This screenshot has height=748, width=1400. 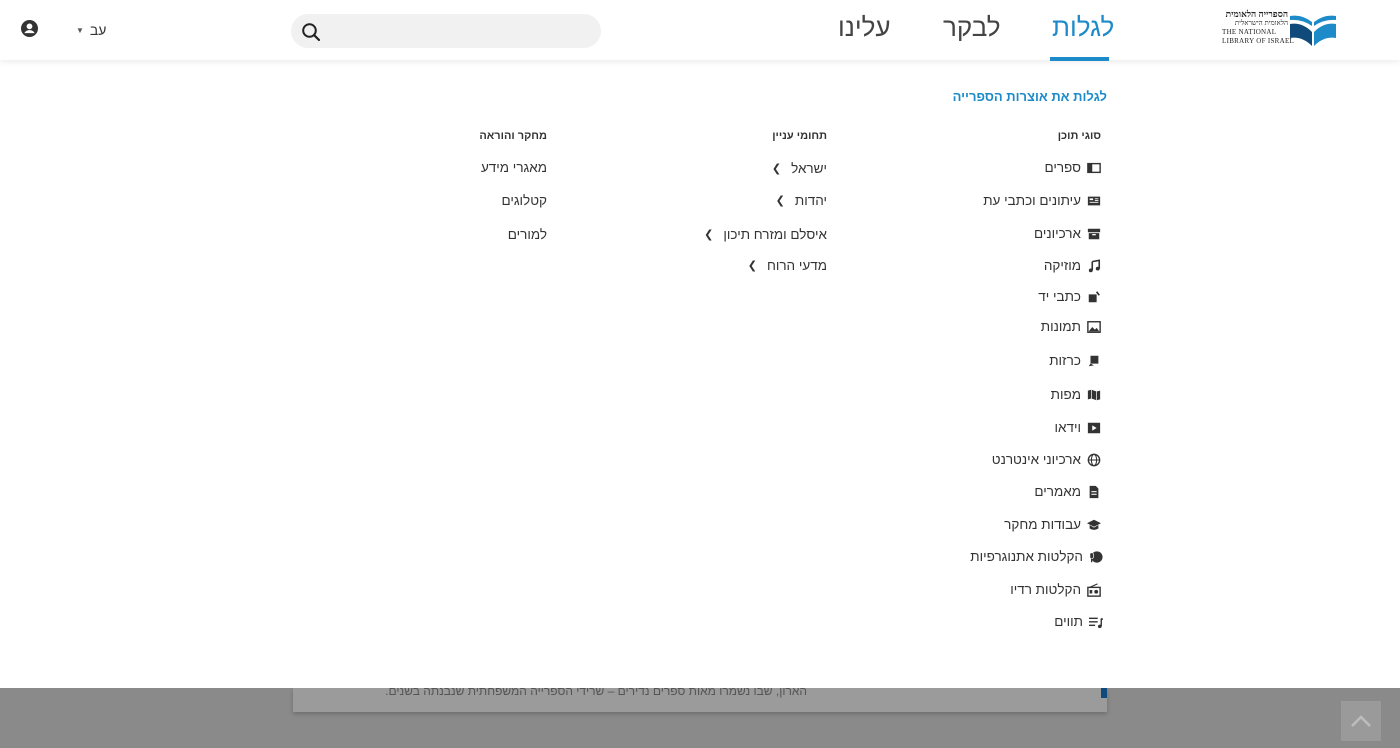 I want to click on menu-item-radio-recordings: הקלטות רדיו, so click(x=1055, y=589).